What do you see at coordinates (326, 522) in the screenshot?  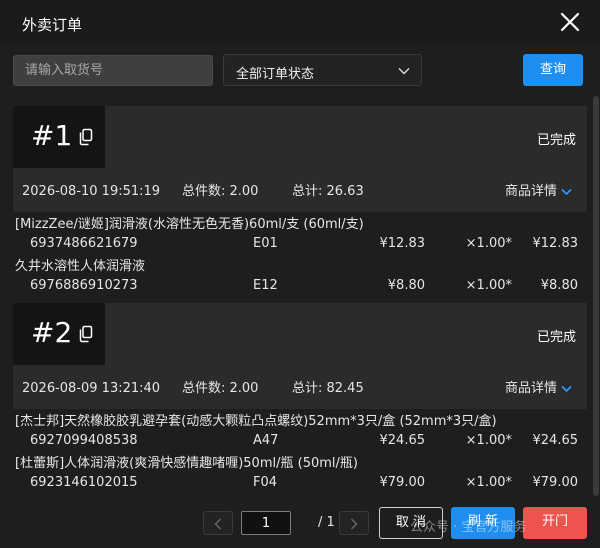 I see `page-total: / 1` at bounding box center [326, 522].